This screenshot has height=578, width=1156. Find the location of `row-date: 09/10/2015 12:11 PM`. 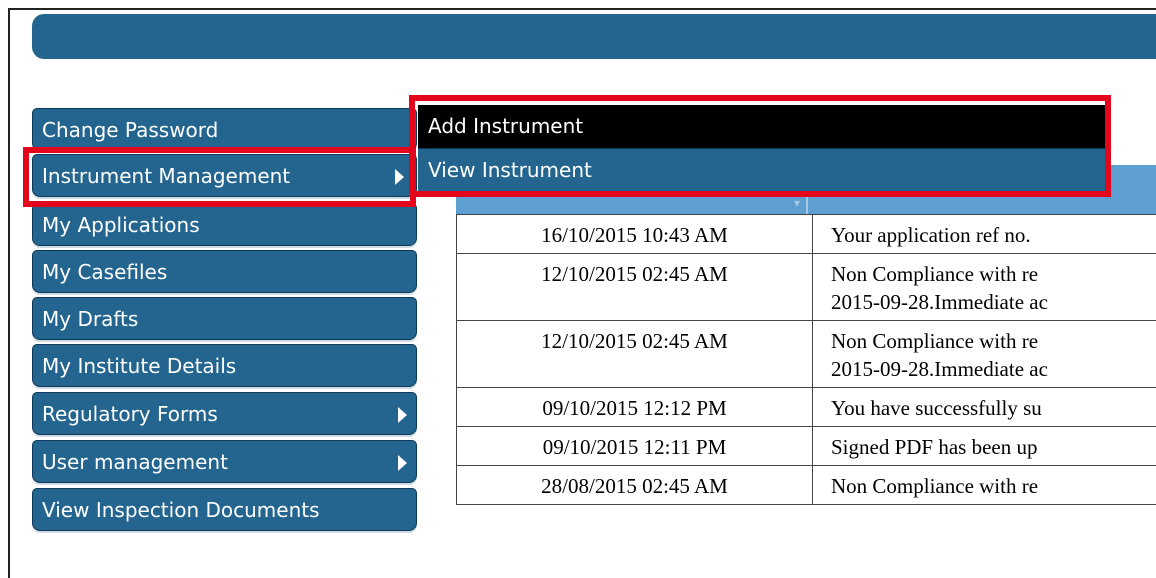

row-date: 09/10/2015 12:11 PM is located at coordinates (635, 446).